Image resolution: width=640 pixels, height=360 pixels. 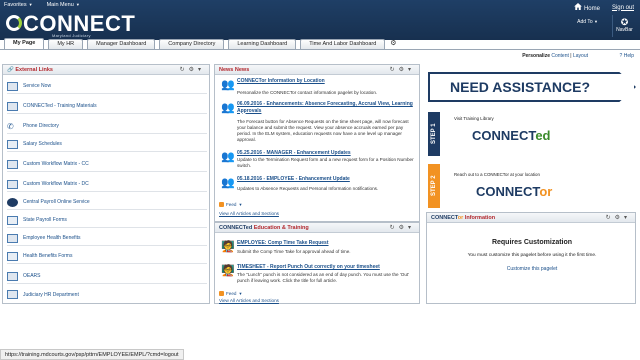 What do you see at coordinates (623, 8) in the screenshot?
I see `sign-out-link: Sign out` at bounding box center [623, 8].